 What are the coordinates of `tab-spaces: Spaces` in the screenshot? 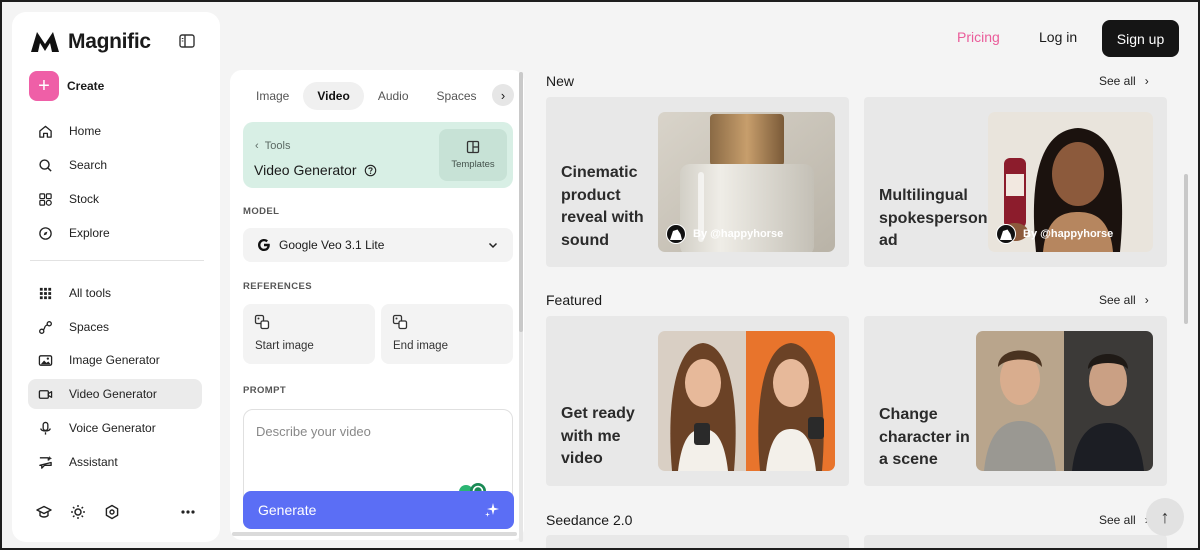 It's located at (457, 96).